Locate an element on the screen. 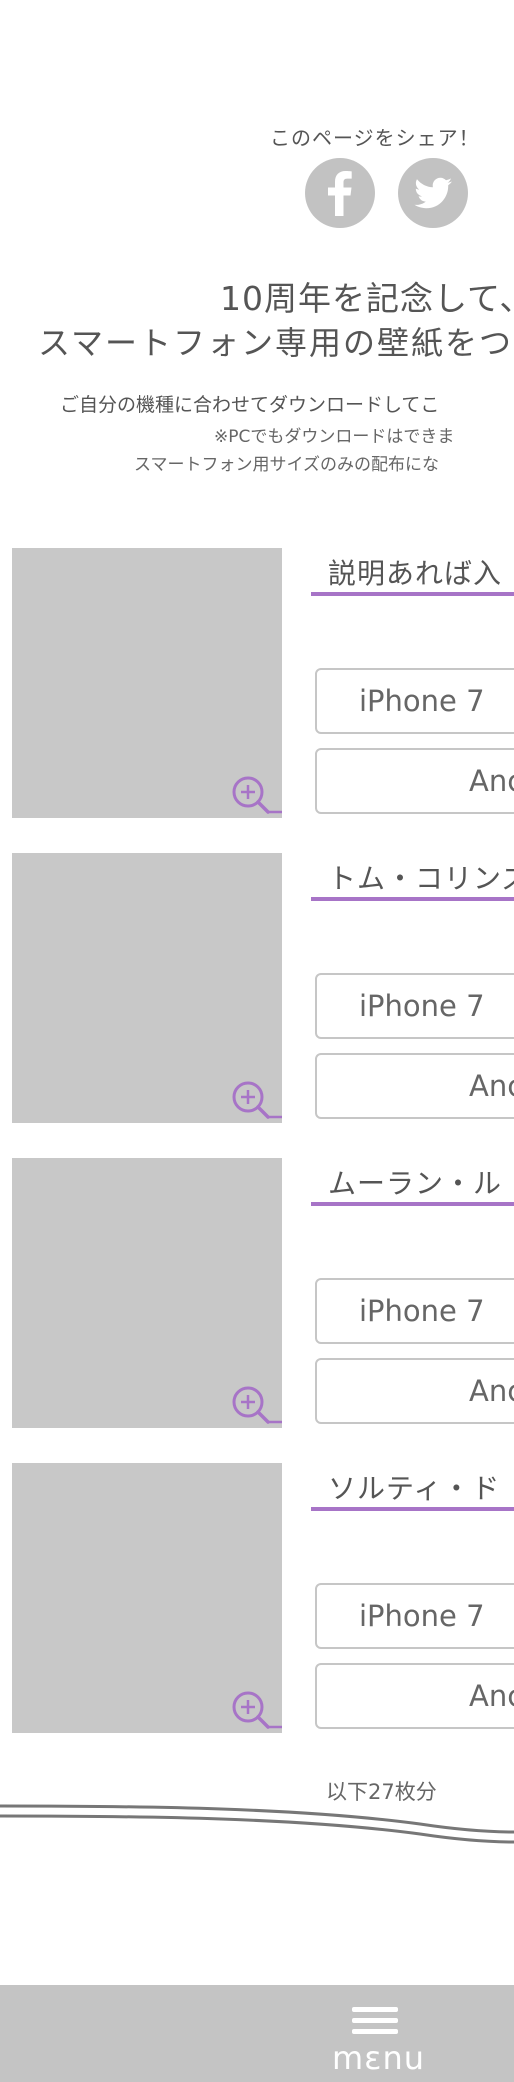  footer-menu-bar: mεnu is located at coordinates (257, 2033).